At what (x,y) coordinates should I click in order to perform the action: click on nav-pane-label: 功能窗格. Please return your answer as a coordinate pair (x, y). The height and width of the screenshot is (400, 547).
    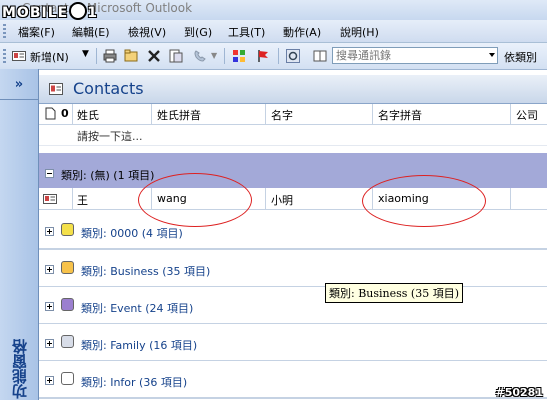
    Looking at the image, I should click on (19, 369).